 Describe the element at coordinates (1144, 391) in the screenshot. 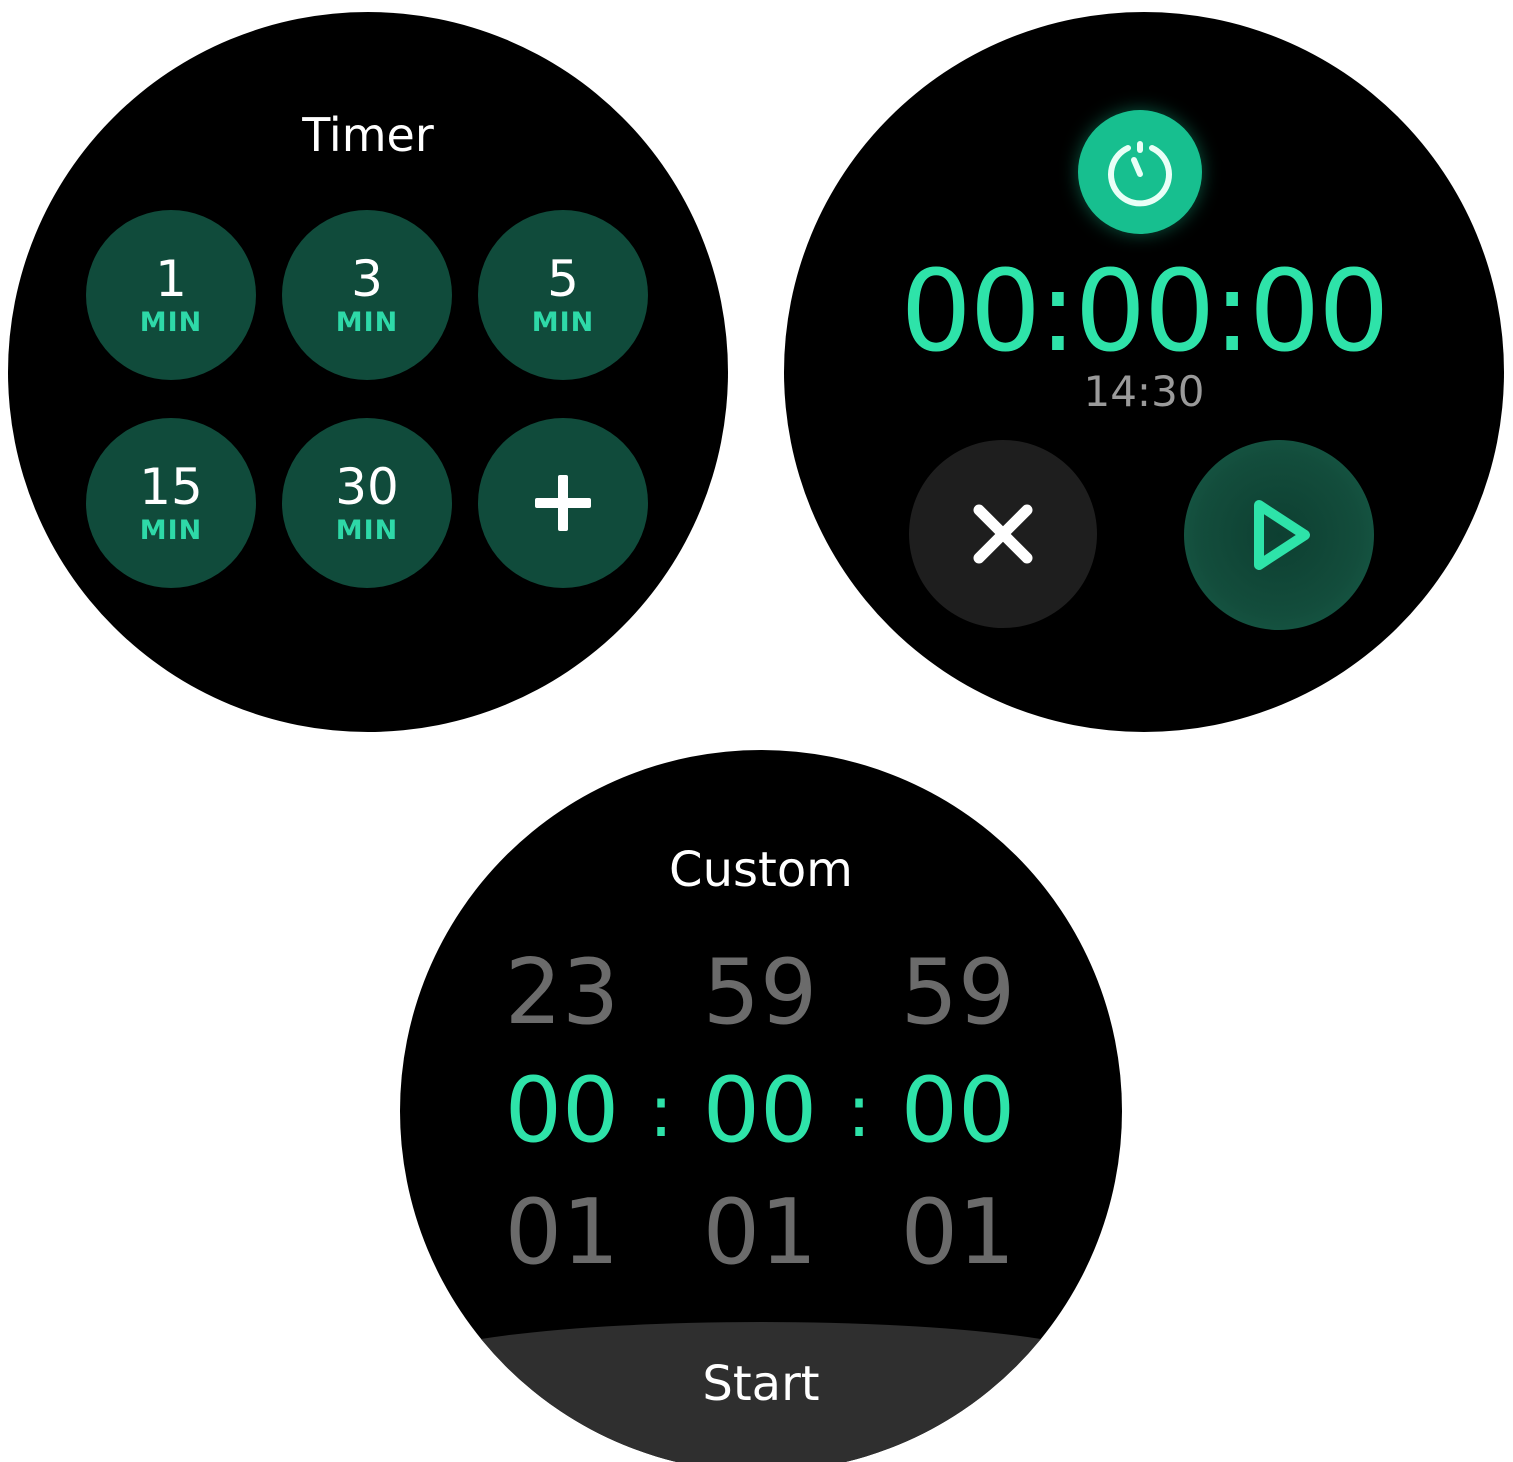

I see `current-time: 14:30` at that location.